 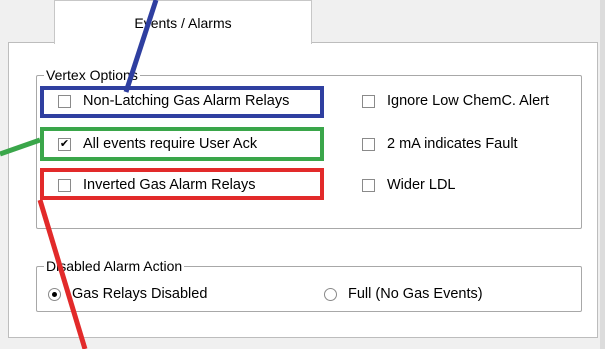 I want to click on pointer-line-red, so click(x=62, y=274).